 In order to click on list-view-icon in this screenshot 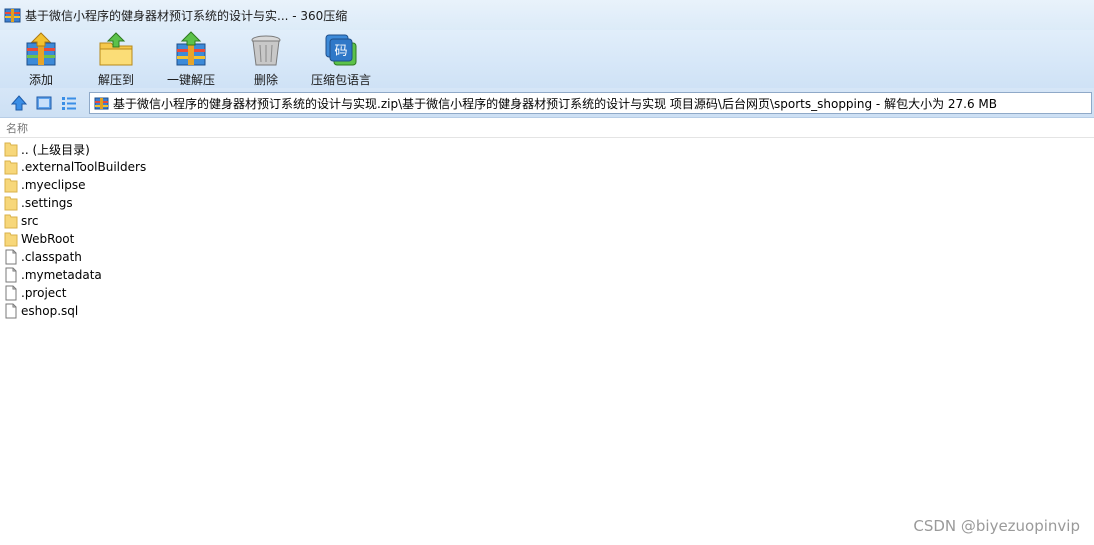, I will do `click(69, 103)`.